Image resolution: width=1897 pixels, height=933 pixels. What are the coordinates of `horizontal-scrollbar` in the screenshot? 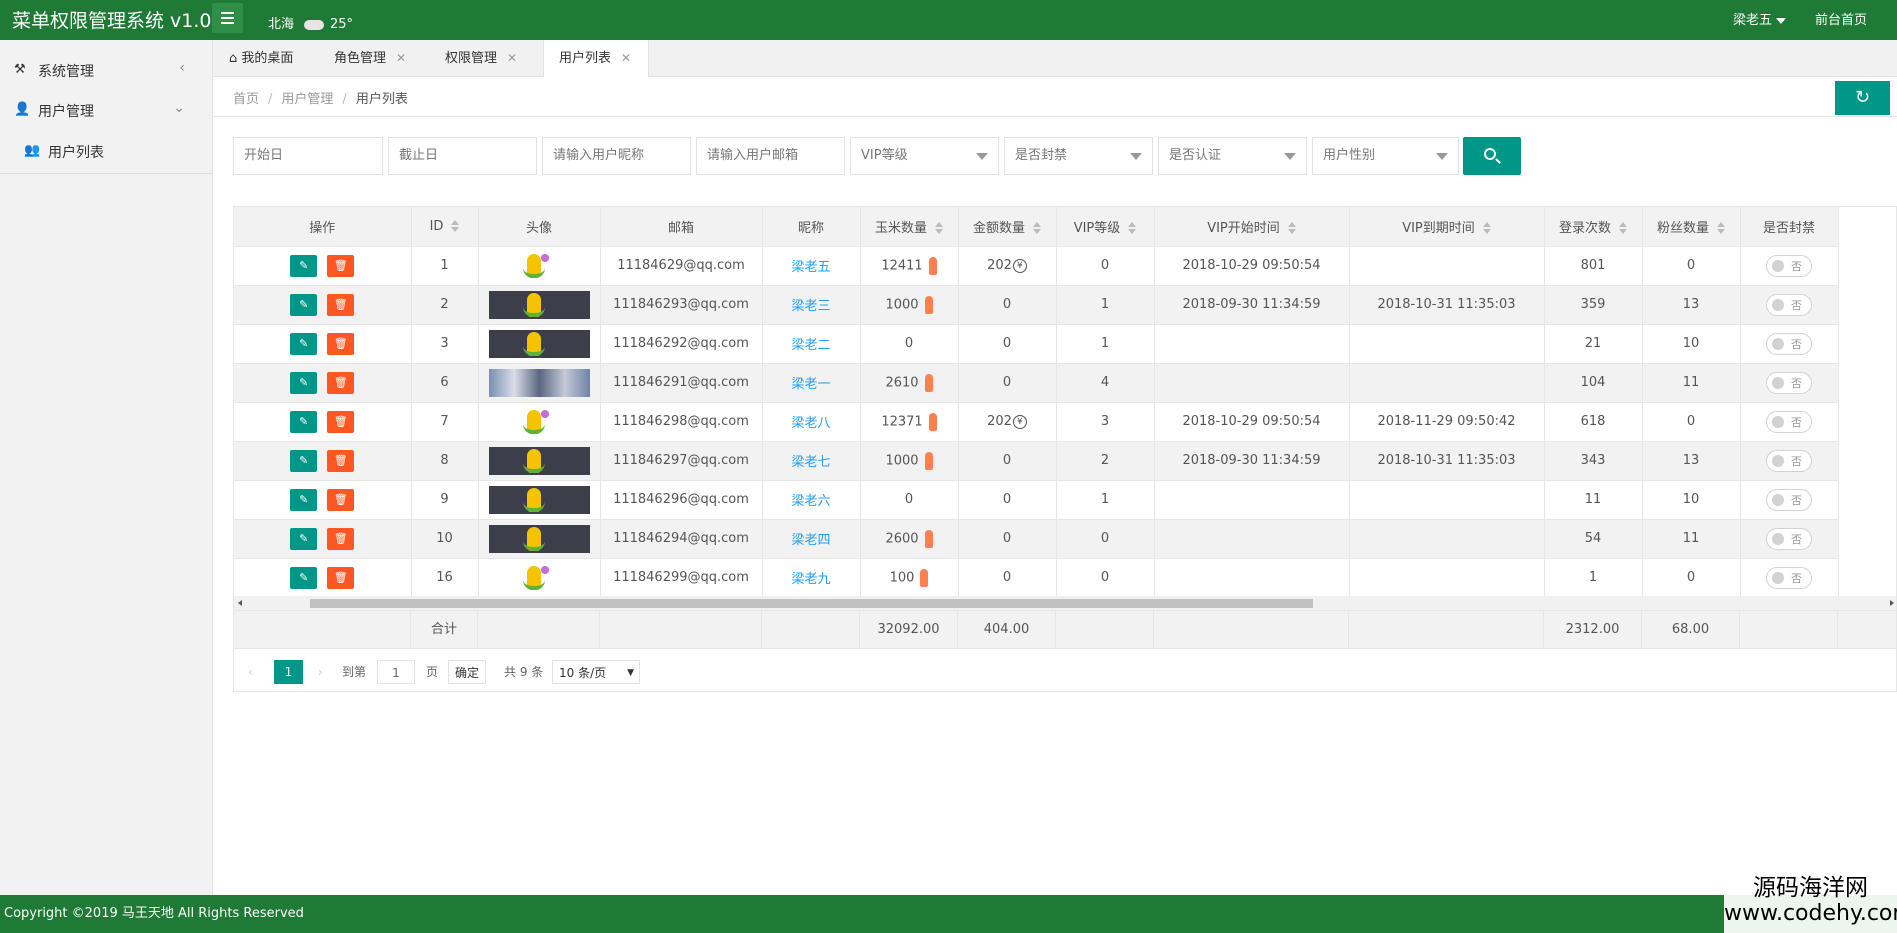 It's located at (1065, 603).